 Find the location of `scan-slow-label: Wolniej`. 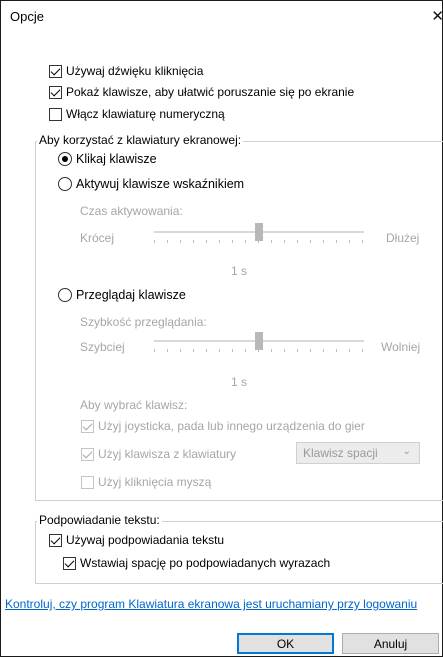

scan-slow-label: Wolniej is located at coordinates (401, 347).